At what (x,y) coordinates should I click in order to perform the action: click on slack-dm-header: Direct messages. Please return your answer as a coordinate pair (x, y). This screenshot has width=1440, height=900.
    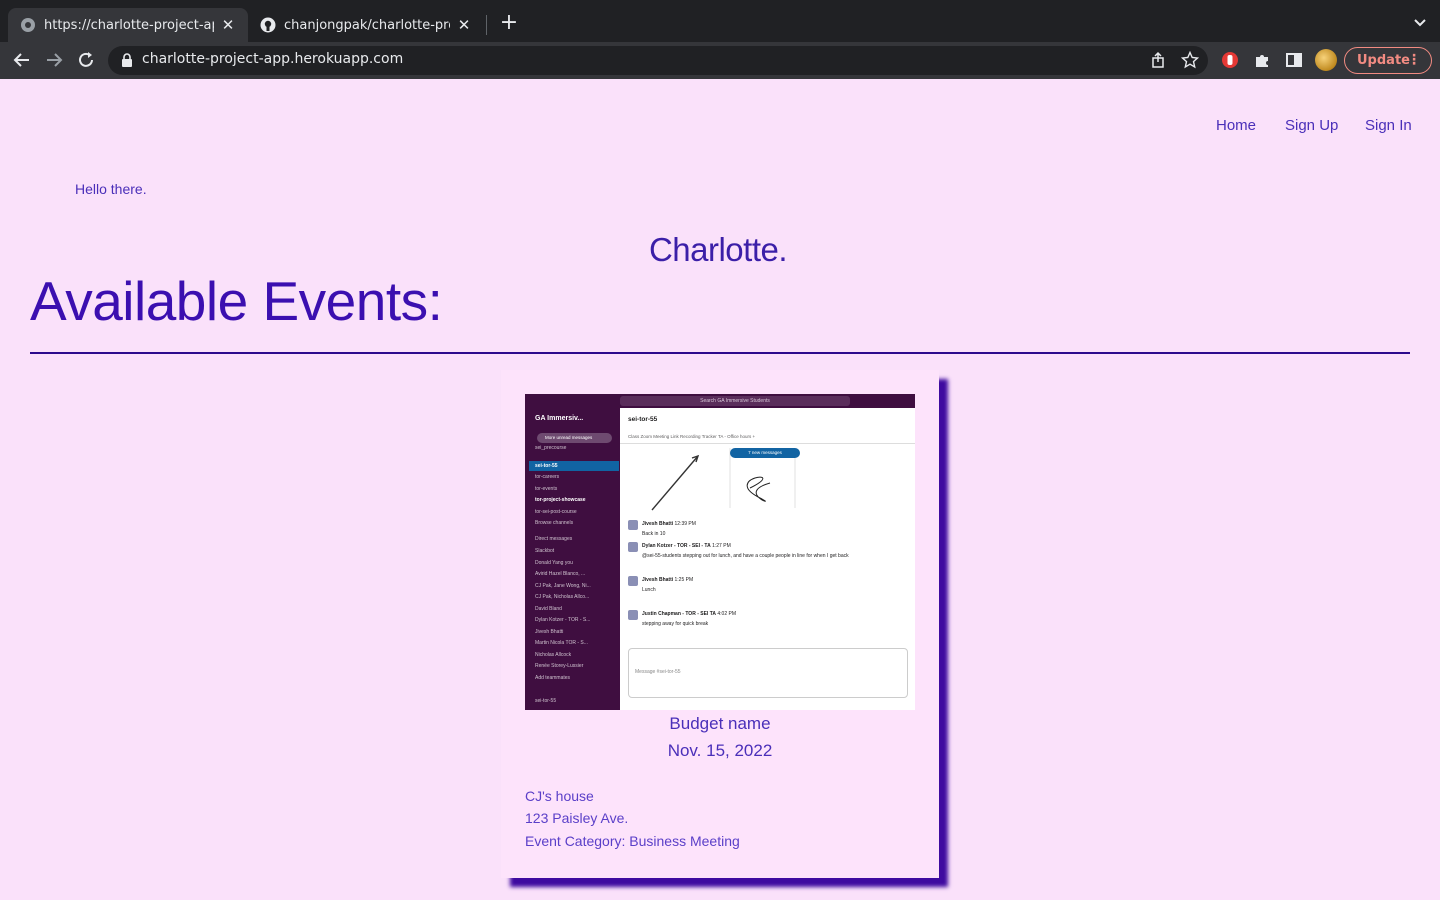
    Looking at the image, I should click on (554, 539).